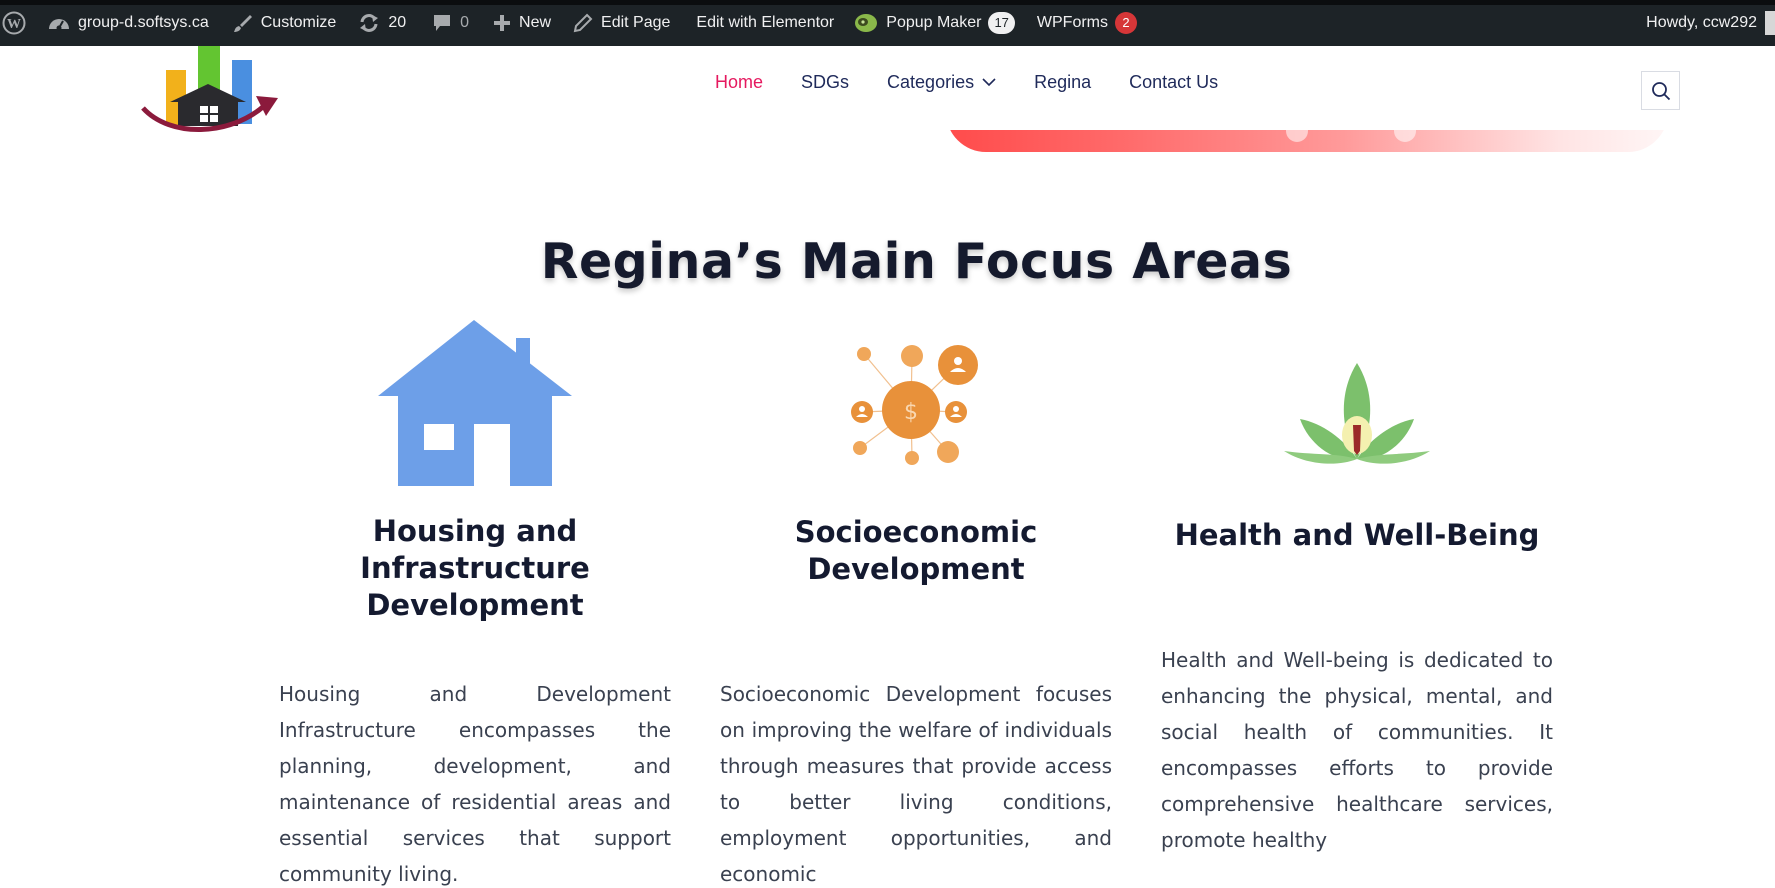 This screenshot has width=1775, height=888. What do you see at coordinates (535, 22) in the screenshot?
I see `new-label: New` at bounding box center [535, 22].